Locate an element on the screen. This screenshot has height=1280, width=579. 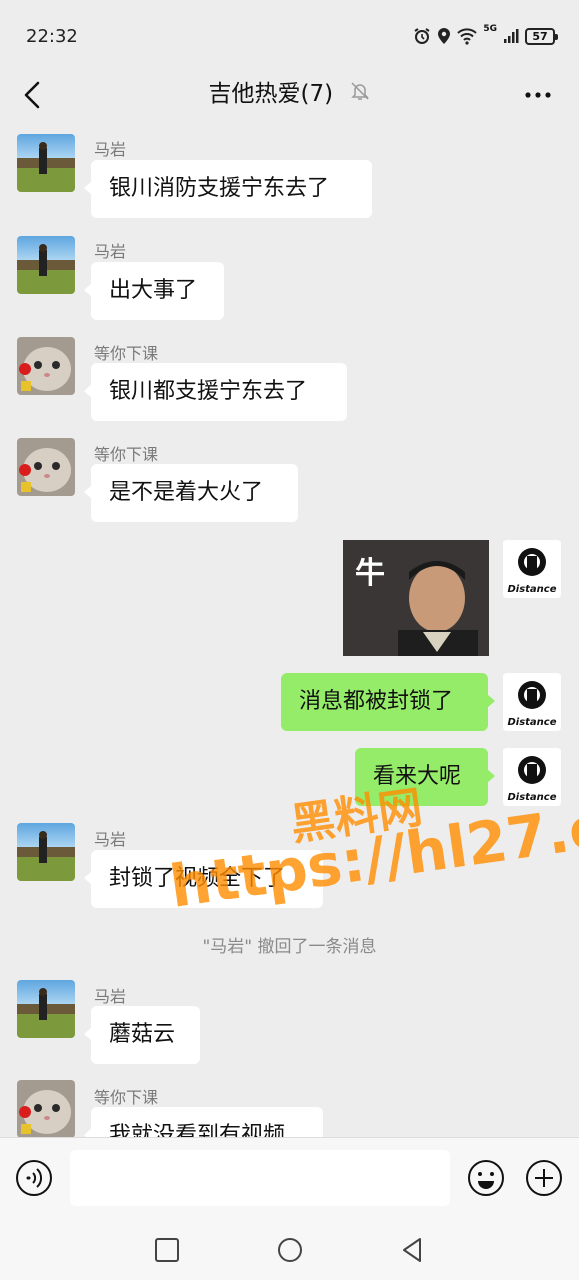
chat-title-wrap: 吉他热爱(7) is located at coordinates (289, 91).